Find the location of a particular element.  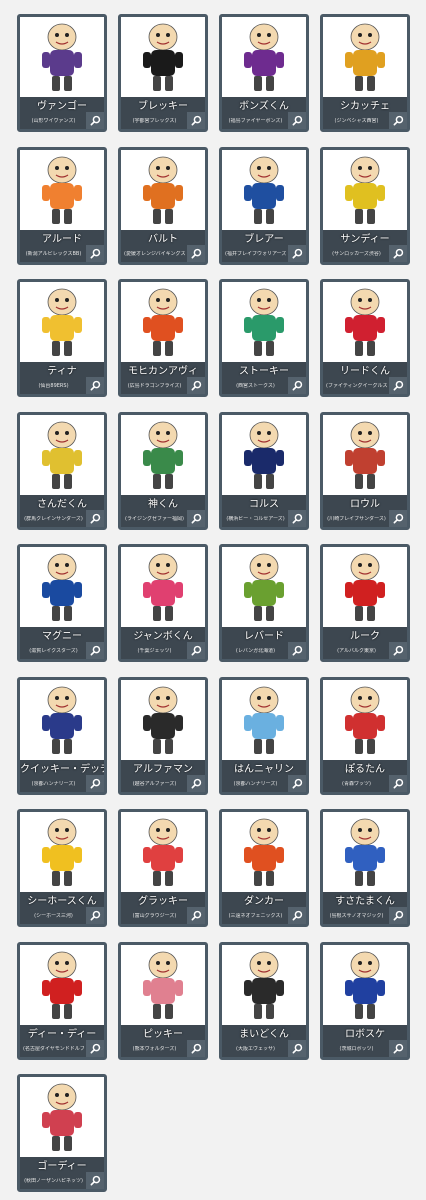

mascot-card: ピッキー (熊本ヴォルターズ) is located at coordinates (163, 1001).